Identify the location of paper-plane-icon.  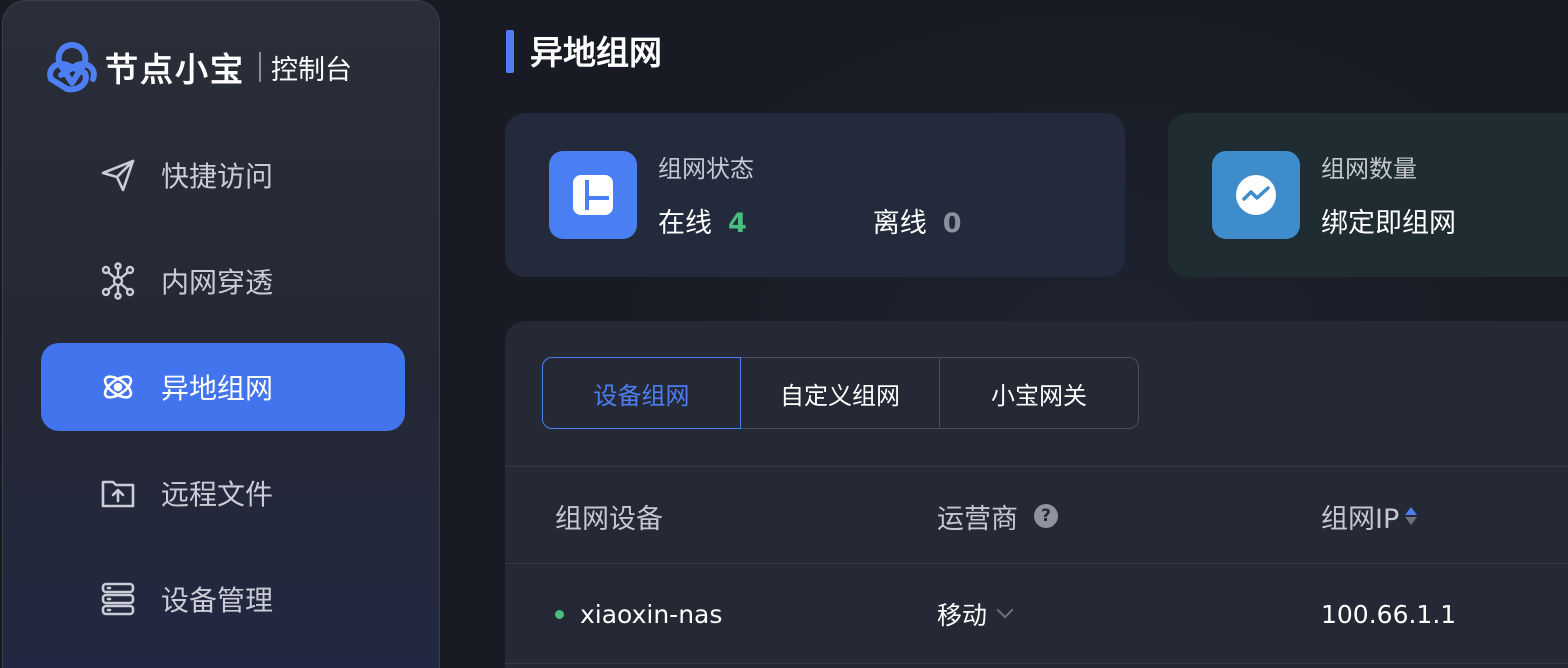
(118, 175).